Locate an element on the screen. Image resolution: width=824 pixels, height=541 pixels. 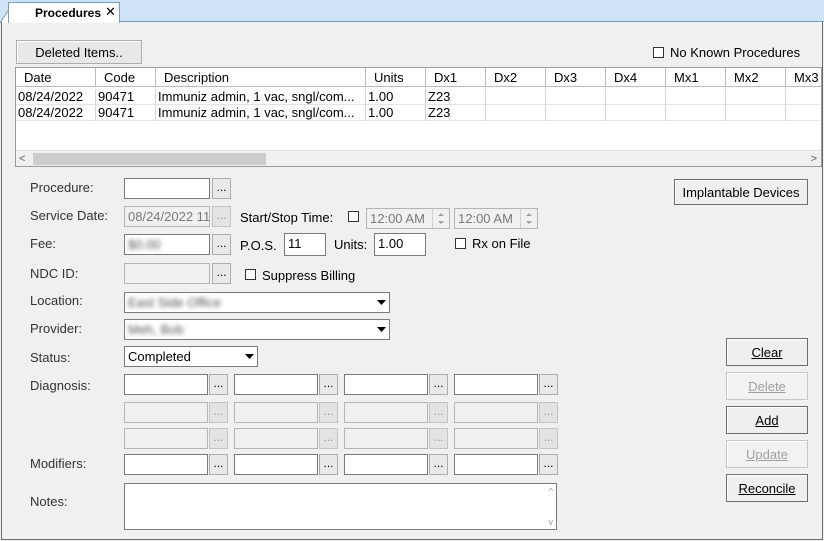
grid-header-mx1: Mx1 is located at coordinates (696, 77).